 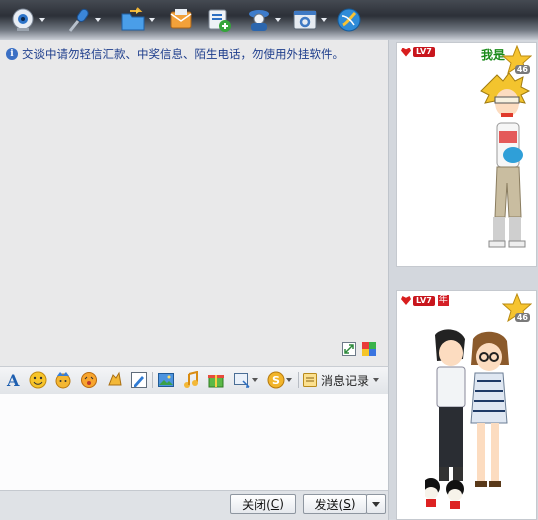 What do you see at coordinates (369, 349) in the screenshot?
I see `color-palette-icon` at bounding box center [369, 349].